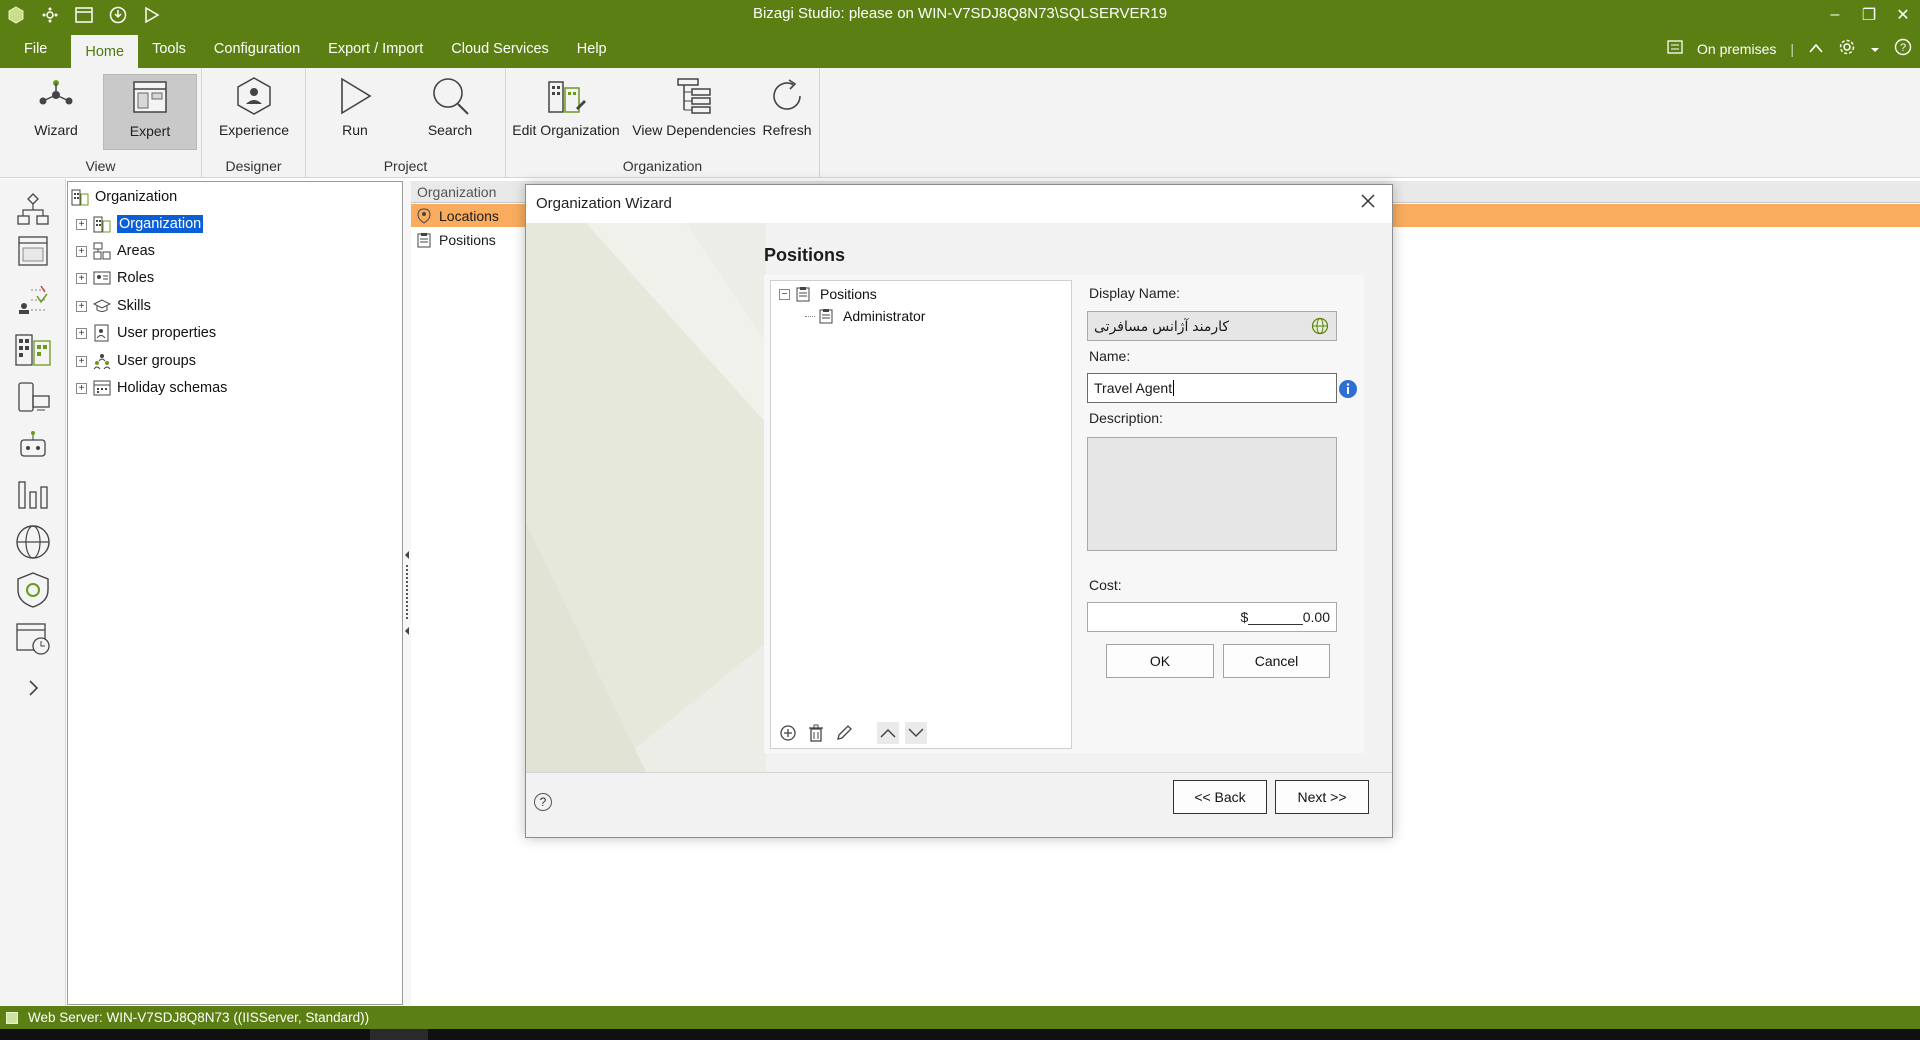 The height and width of the screenshot is (1040, 1920). I want to click on edit-organization-button: Edit Organization, so click(566, 109).